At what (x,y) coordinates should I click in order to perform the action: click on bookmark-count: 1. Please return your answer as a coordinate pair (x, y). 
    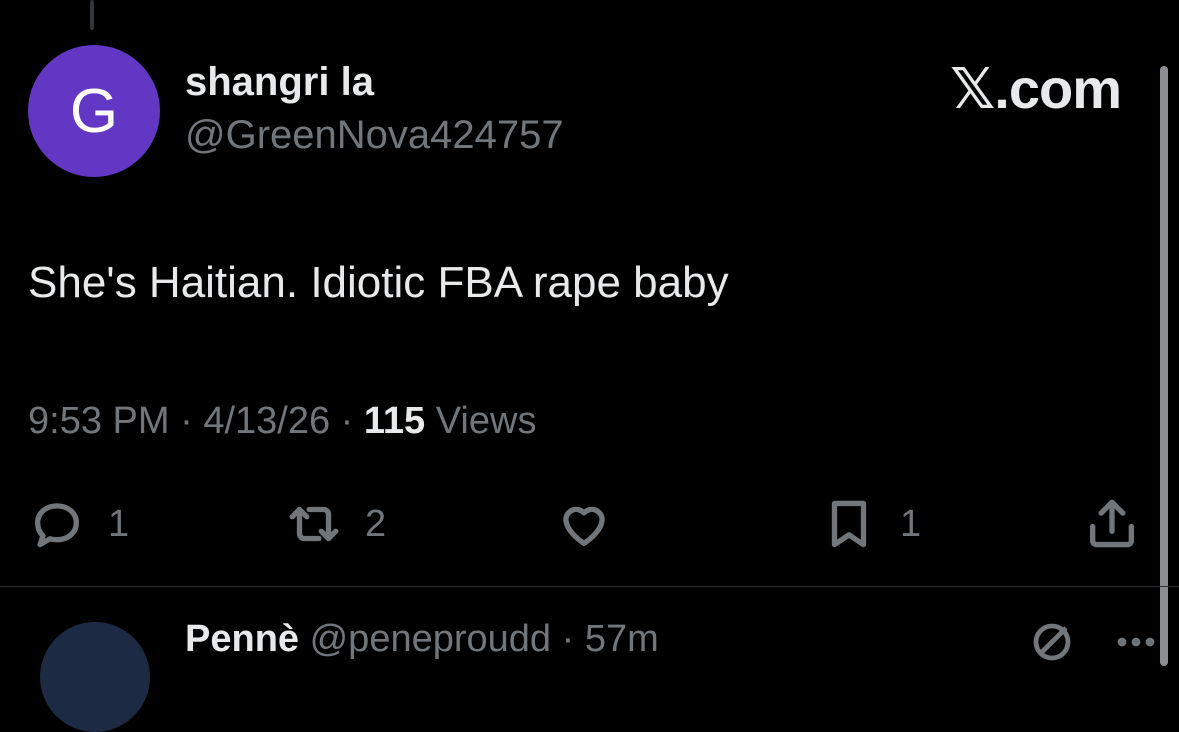
    Looking at the image, I should click on (911, 523).